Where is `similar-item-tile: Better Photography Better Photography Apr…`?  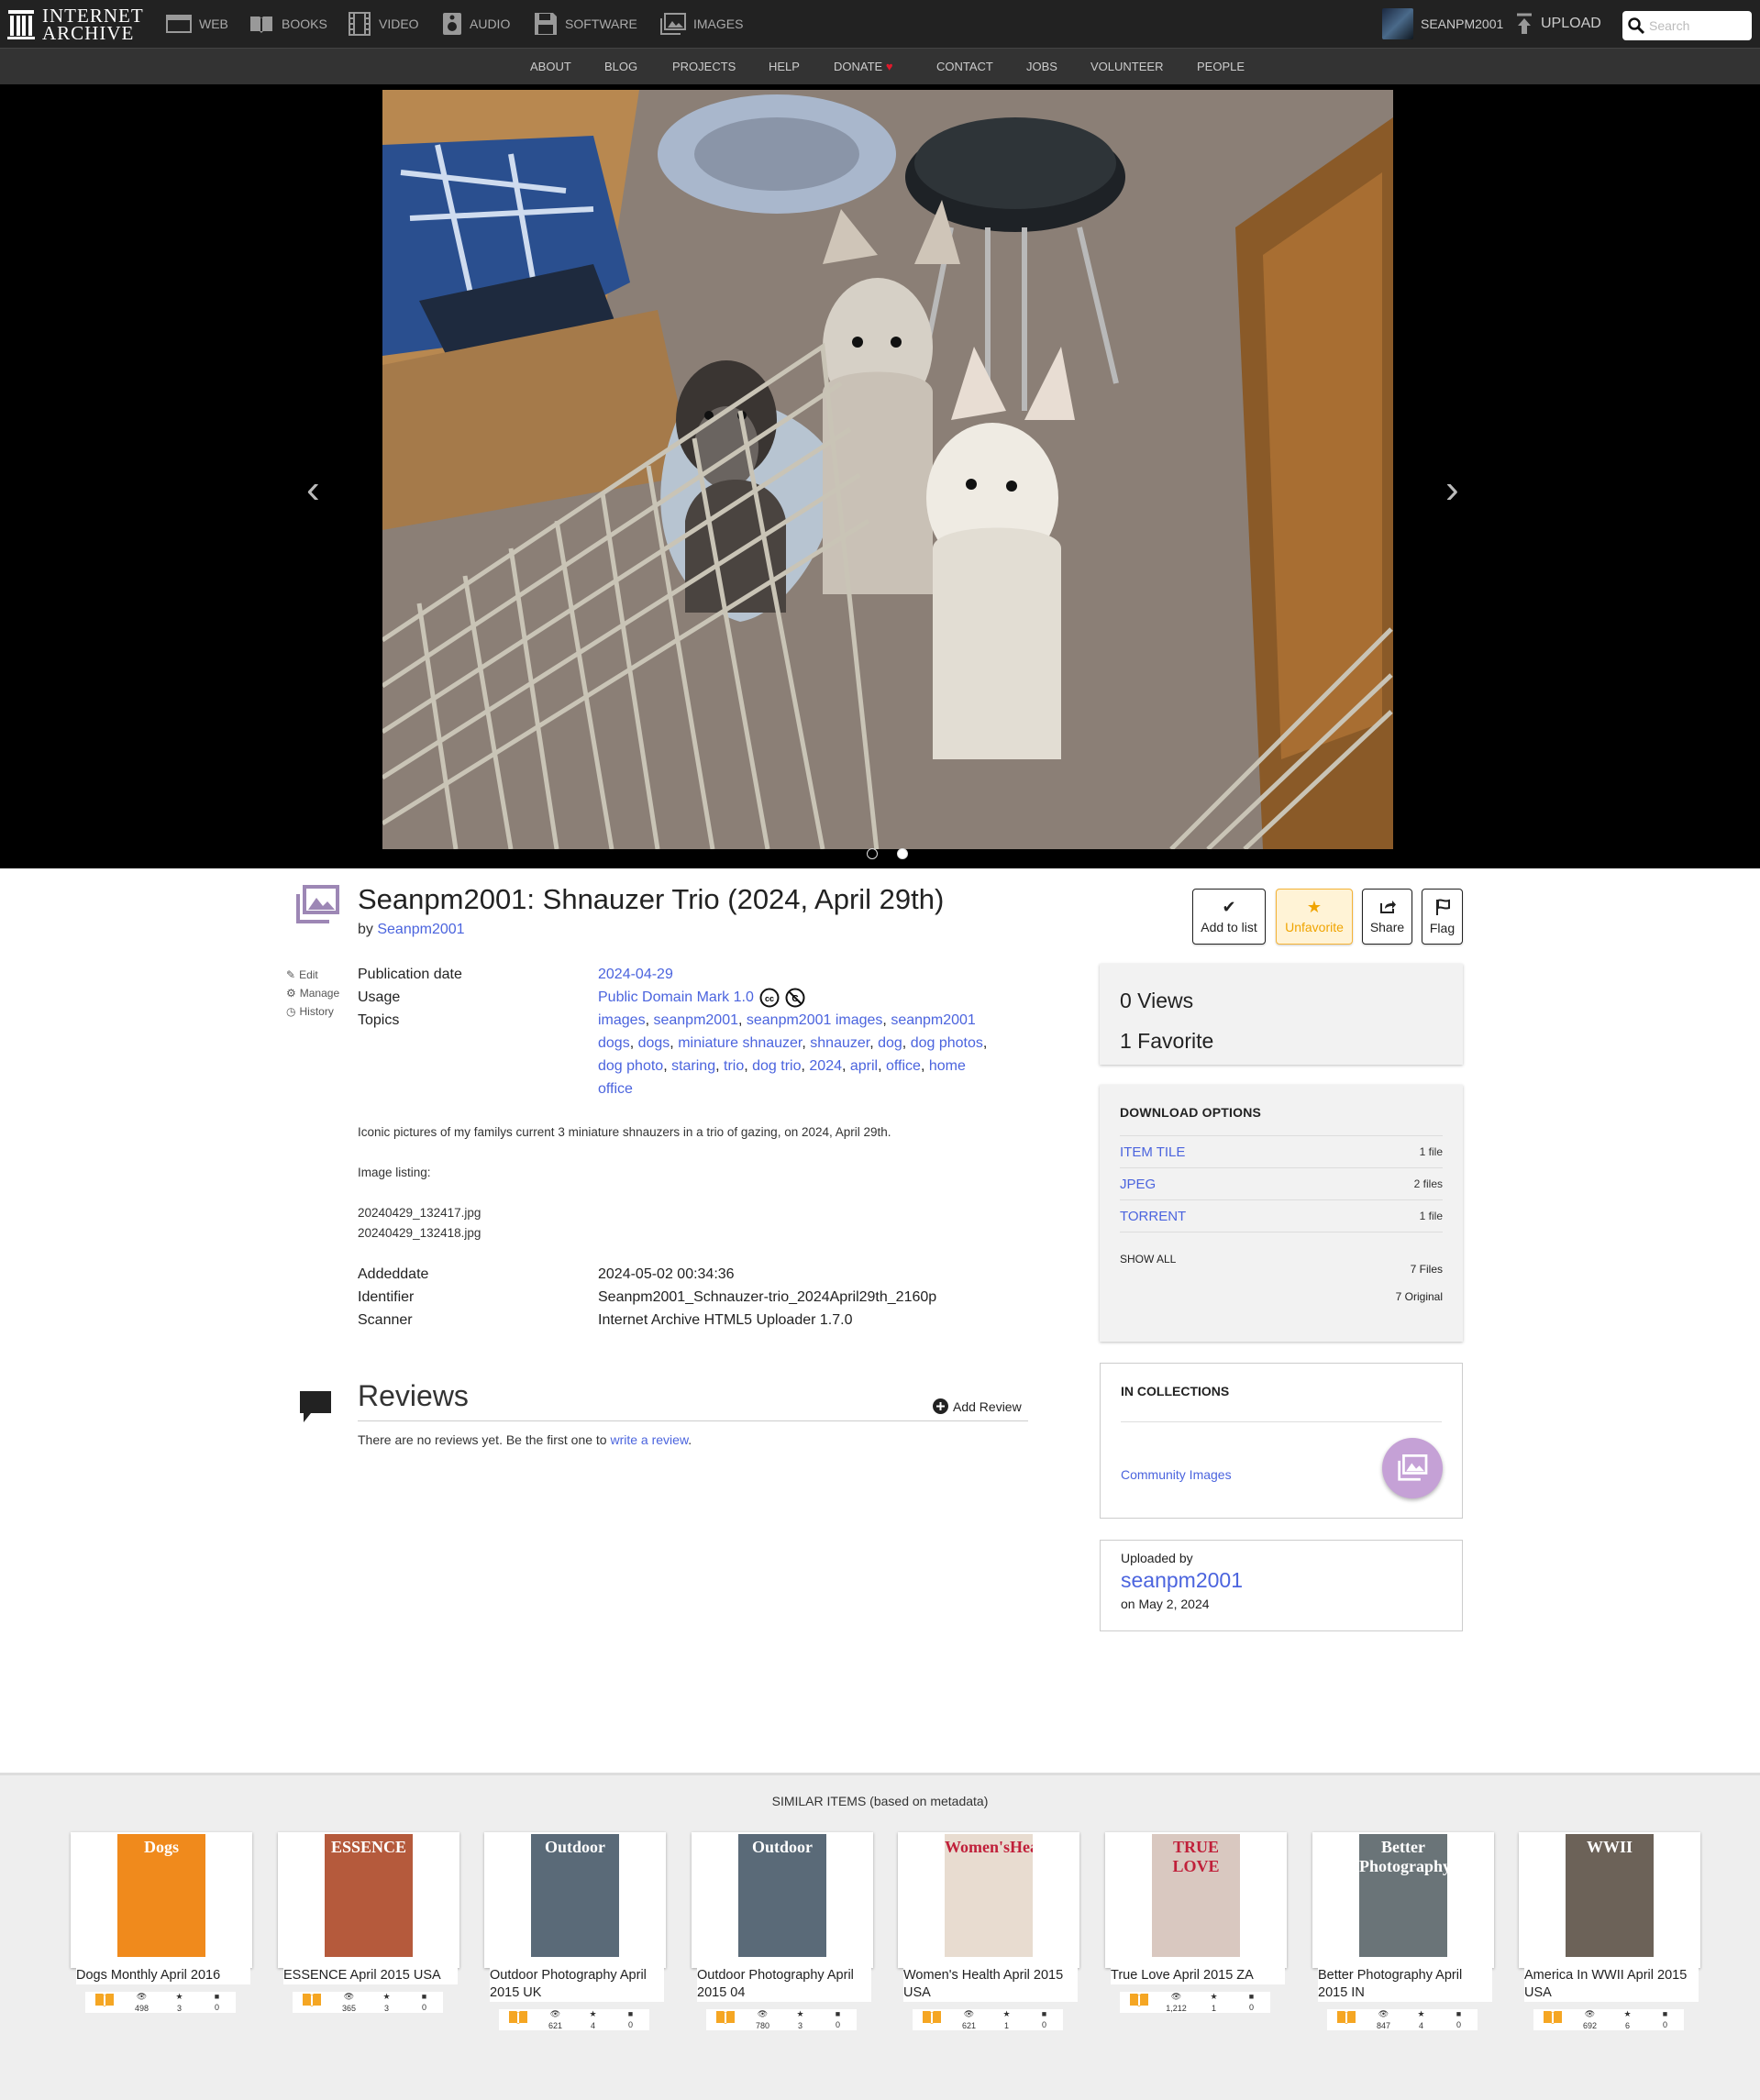 similar-item-tile: Better Photography Better Photography Apr… is located at coordinates (1403, 1931).